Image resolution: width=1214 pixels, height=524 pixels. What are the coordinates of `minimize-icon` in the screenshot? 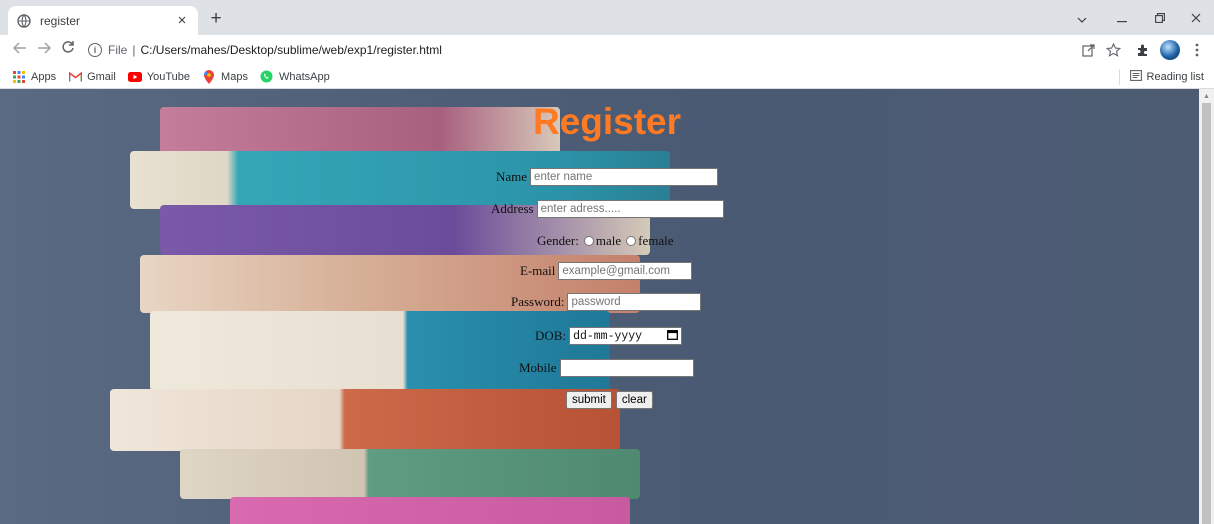 It's located at (1122, 18).